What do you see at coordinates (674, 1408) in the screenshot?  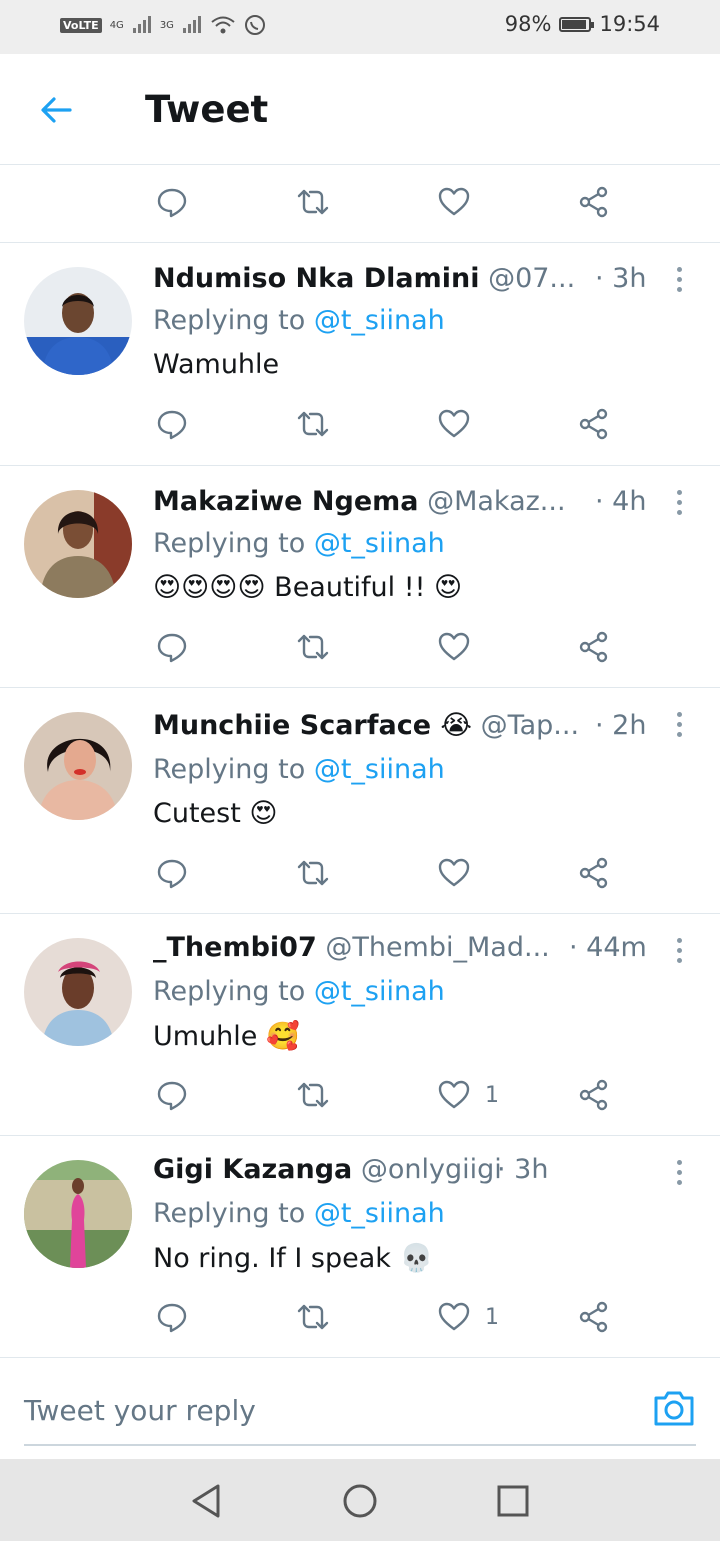 I see `camera-icon` at bounding box center [674, 1408].